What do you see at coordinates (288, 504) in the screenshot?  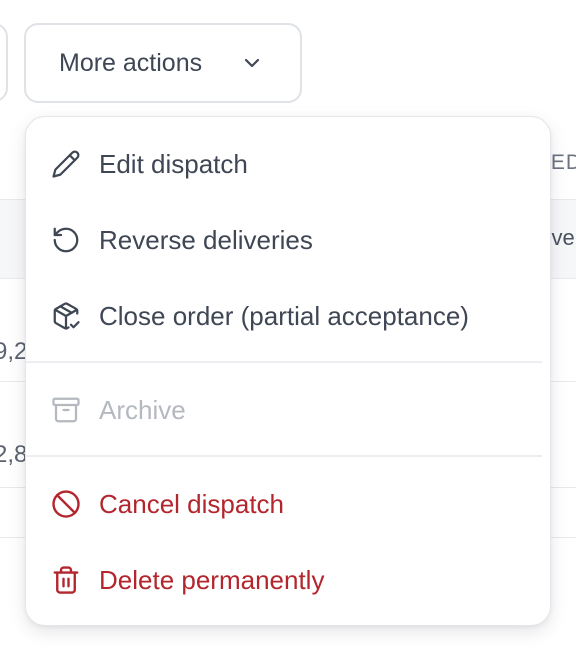 I see `menu-item-cancel-dispatch: Cancel dispatch` at bounding box center [288, 504].